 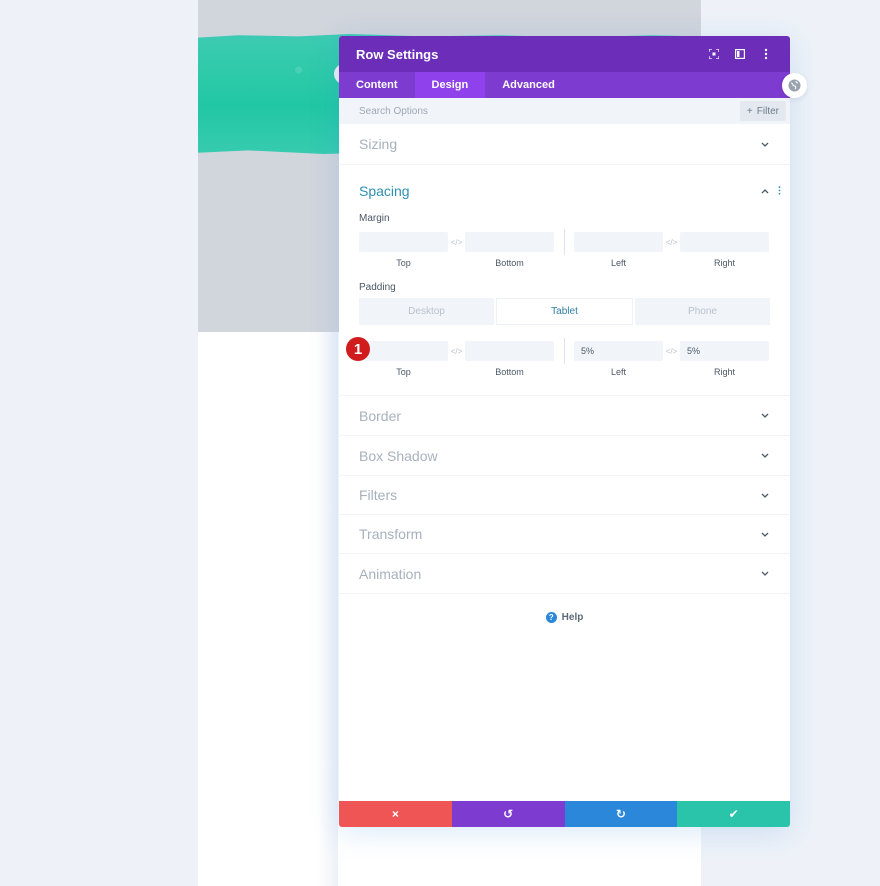 What do you see at coordinates (618, 242) in the screenshot?
I see `margin-left-input` at bounding box center [618, 242].